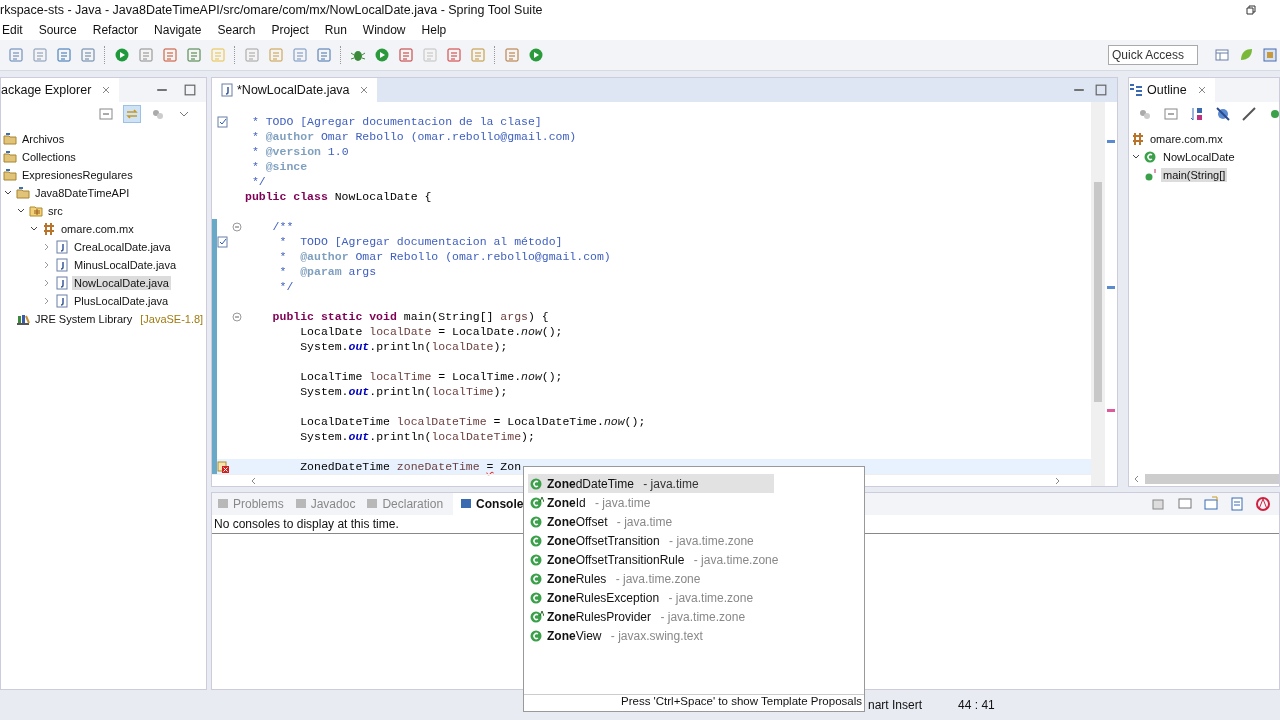 The width and height of the screenshot is (1280, 720). I want to click on scroll-right-icon, so click(1057, 480).